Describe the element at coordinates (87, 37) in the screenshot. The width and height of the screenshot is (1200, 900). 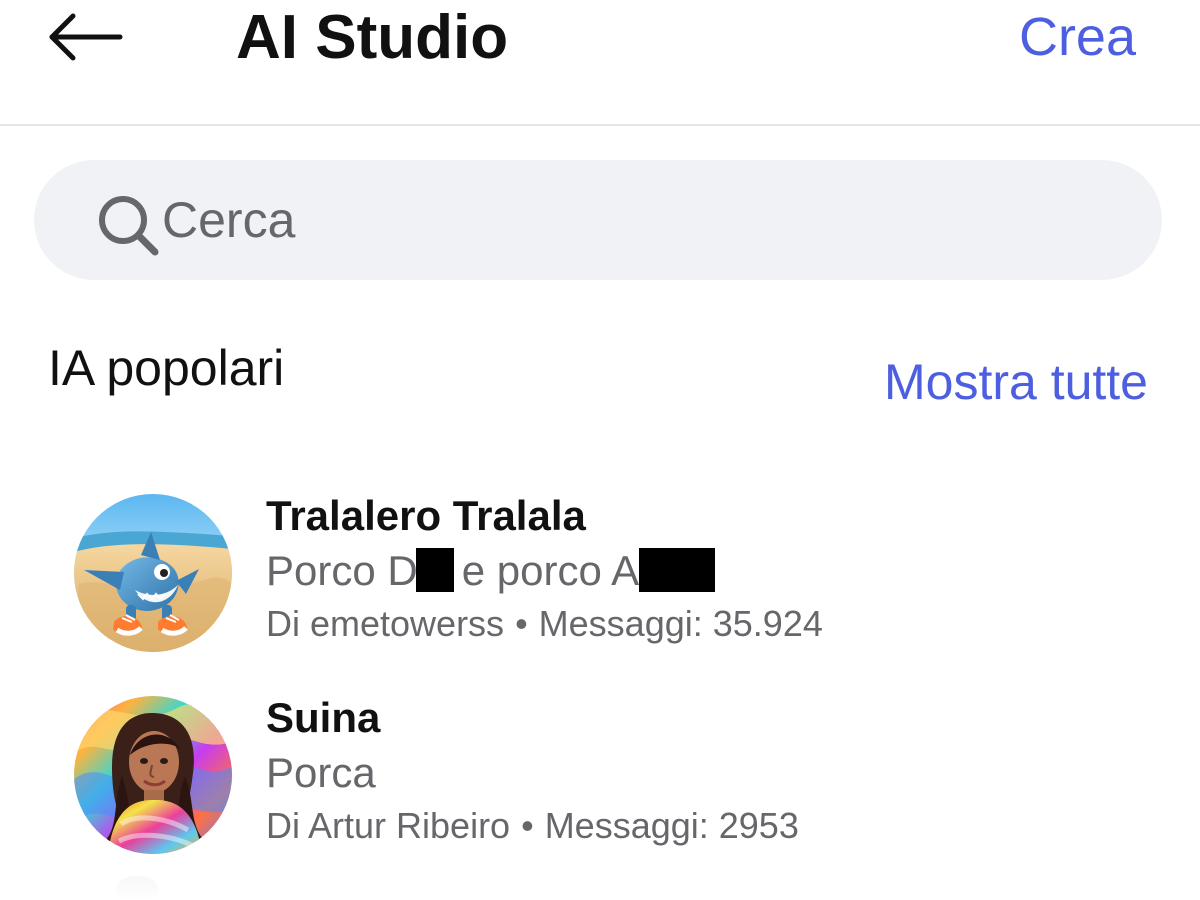
I see `back-arrow-icon` at that location.